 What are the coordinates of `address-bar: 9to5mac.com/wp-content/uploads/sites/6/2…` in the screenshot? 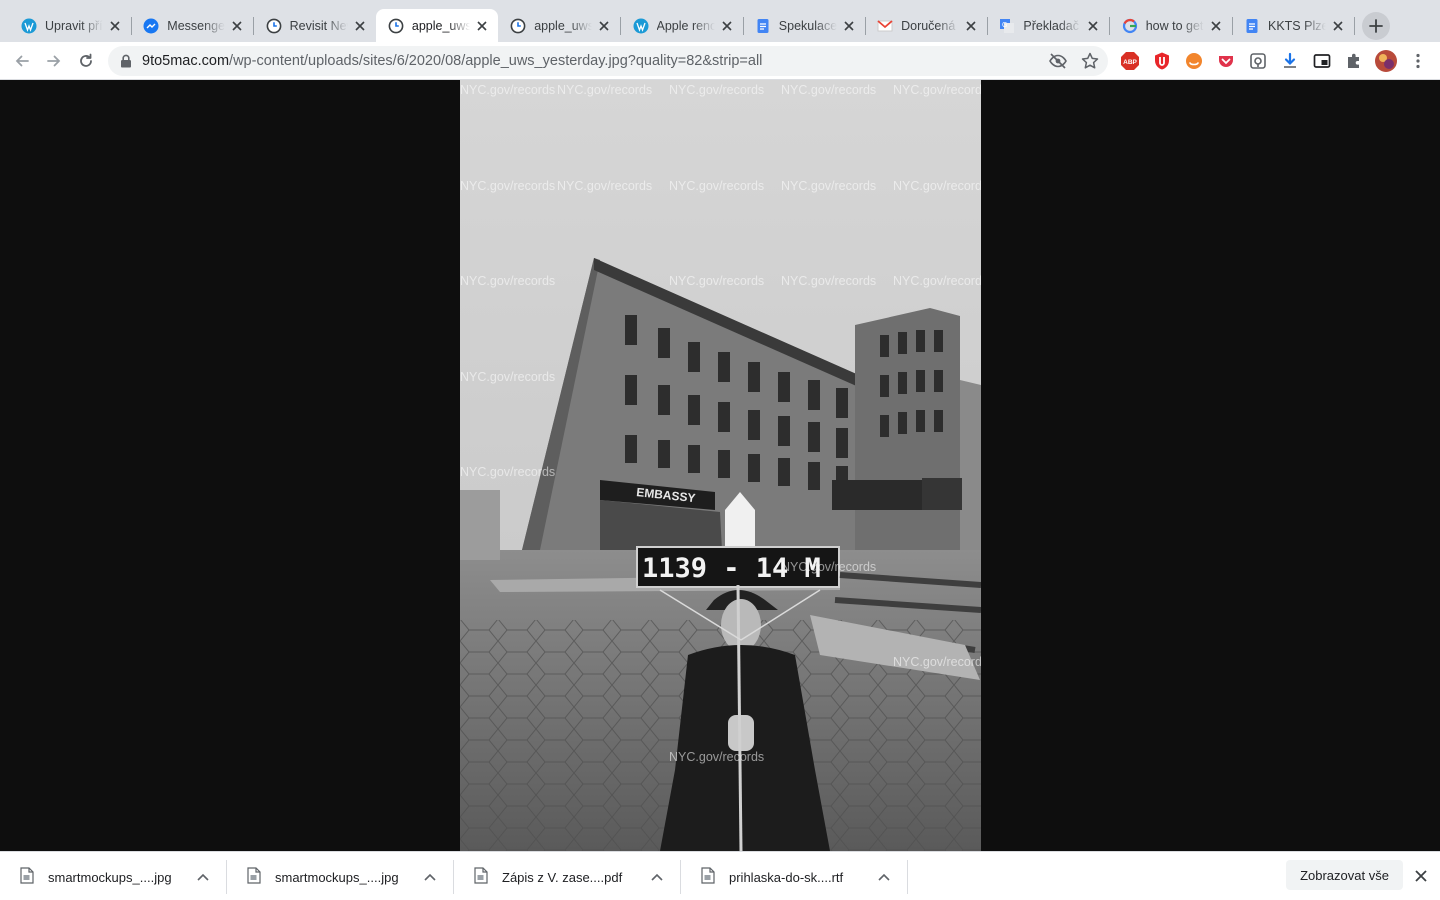 It's located at (608, 61).